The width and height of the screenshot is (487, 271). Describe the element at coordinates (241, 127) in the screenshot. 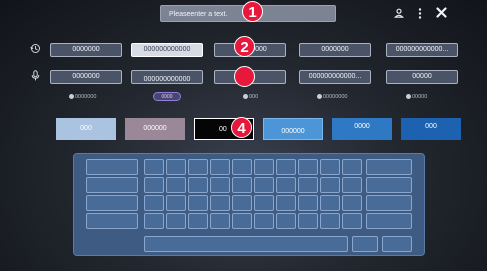

I see `callout-badge-4: 4` at that location.